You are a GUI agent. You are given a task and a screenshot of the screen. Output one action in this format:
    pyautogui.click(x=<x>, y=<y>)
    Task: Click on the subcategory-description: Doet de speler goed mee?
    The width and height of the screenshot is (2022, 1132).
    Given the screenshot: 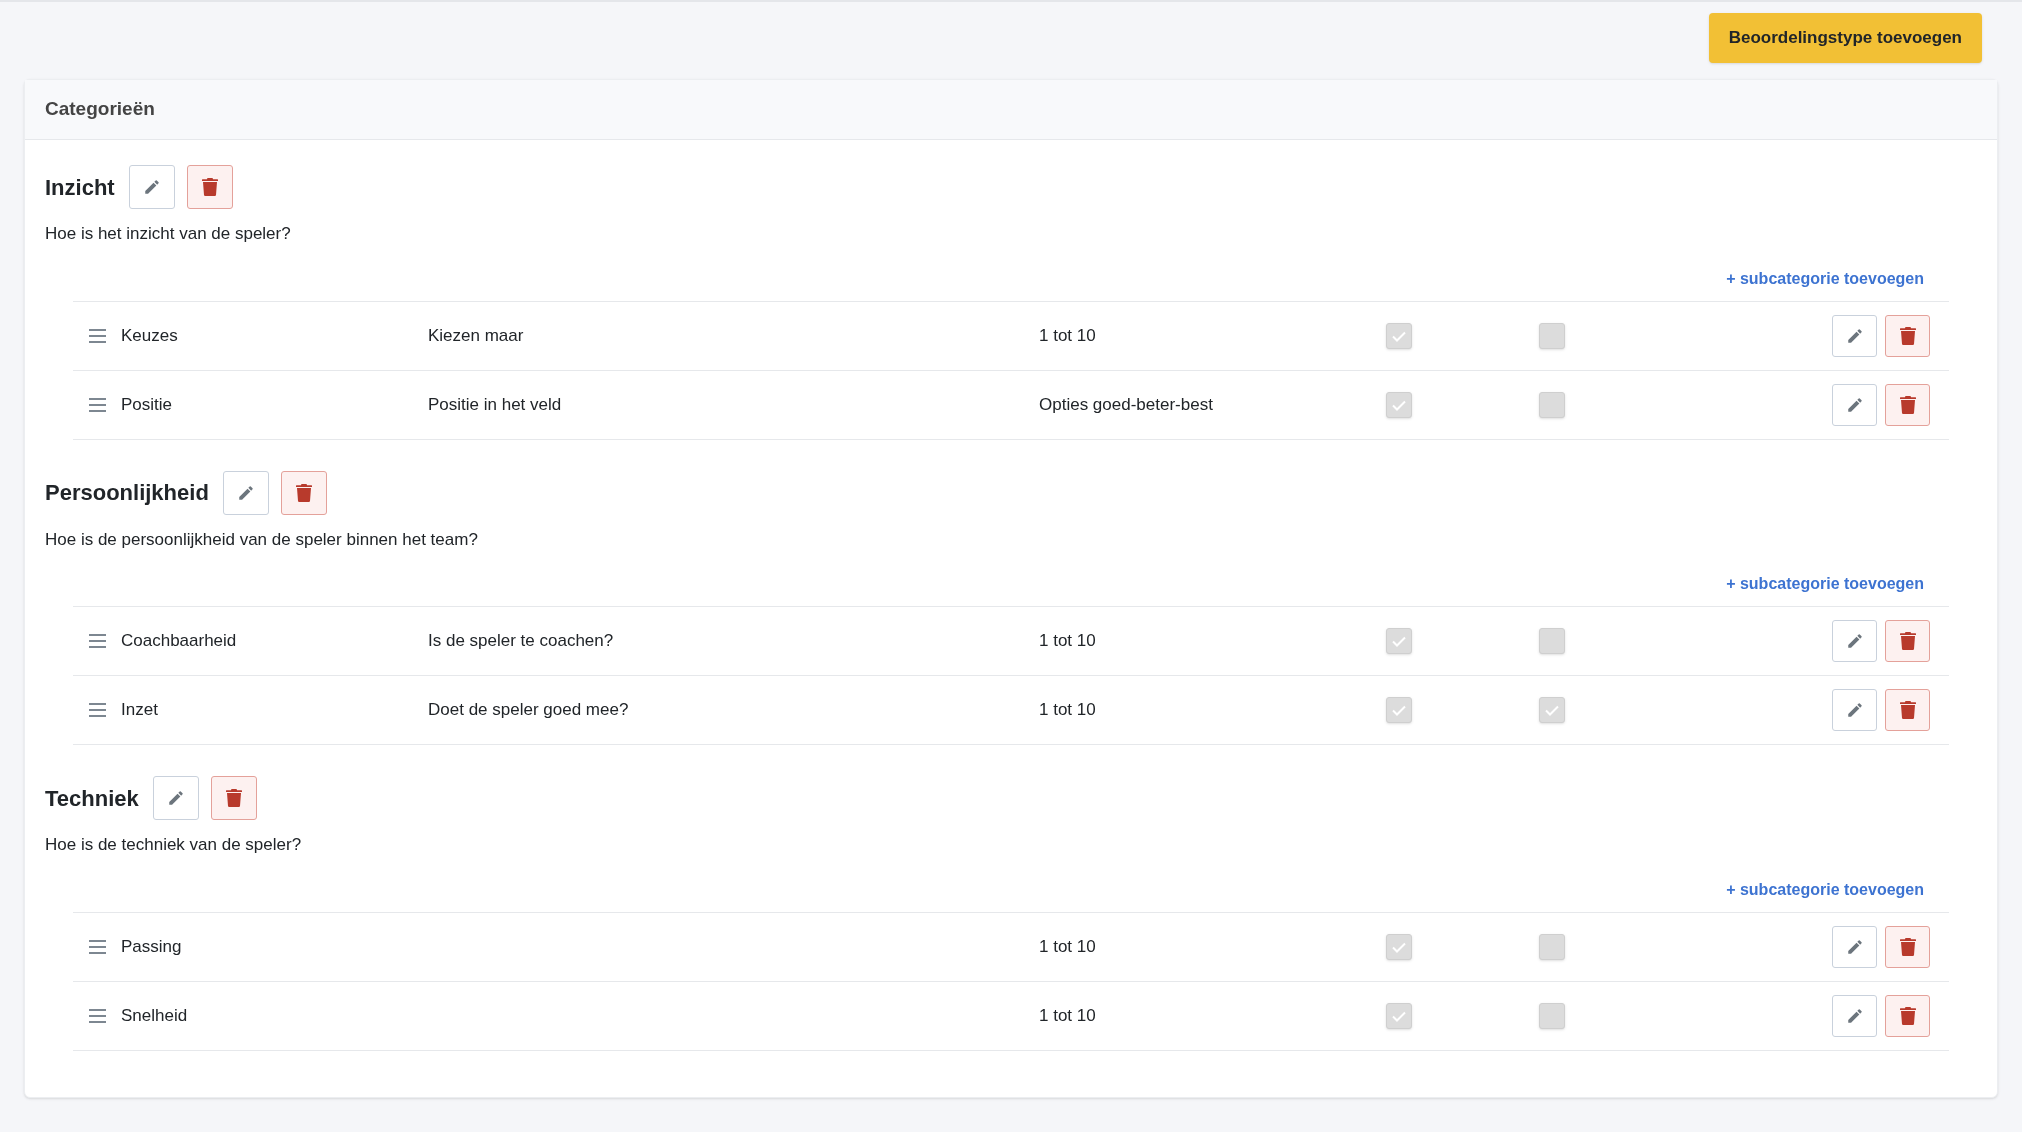 What is the action you would take?
    pyautogui.click(x=528, y=710)
    